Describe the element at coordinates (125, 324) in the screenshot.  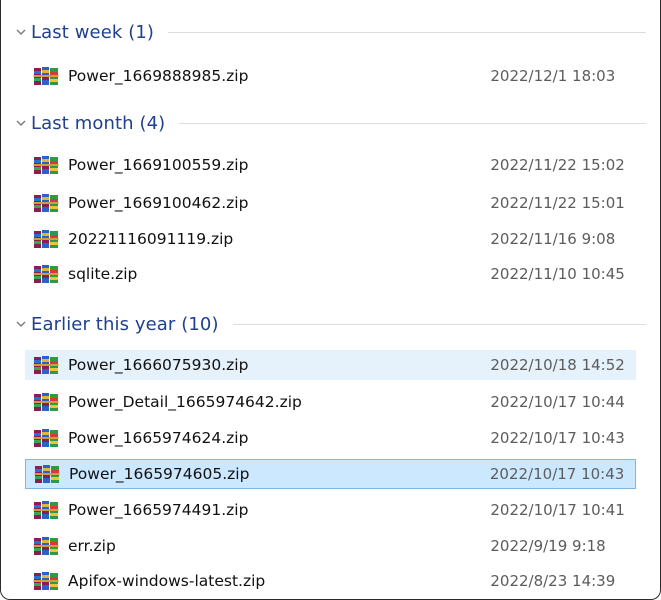
I see `group-title: Earlier this year (10)` at that location.